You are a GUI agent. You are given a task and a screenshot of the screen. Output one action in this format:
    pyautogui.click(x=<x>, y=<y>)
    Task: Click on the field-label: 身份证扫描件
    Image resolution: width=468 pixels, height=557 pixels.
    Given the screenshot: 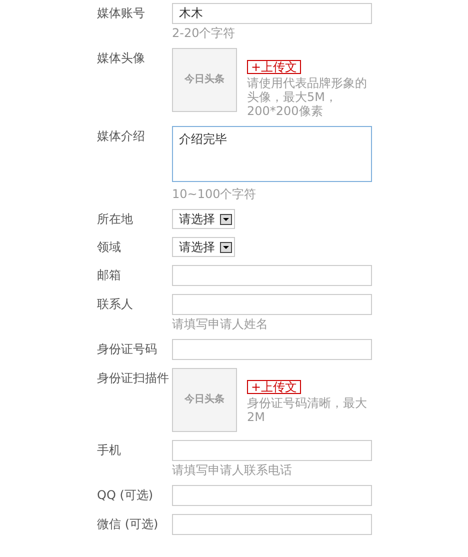 What is the action you would take?
    pyautogui.click(x=133, y=378)
    